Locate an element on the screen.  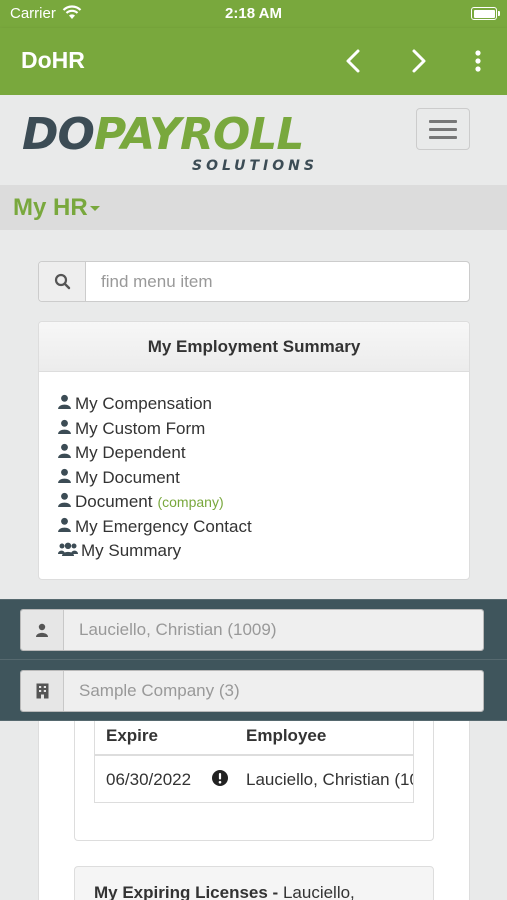
expiring-licenses-card: My Expiring Licenses - Lauciello, is located at coordinates (254, 883).